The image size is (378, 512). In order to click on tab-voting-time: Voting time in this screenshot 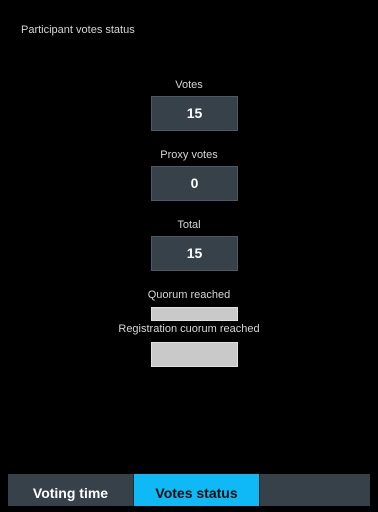, I will do `click(70, 490)`.